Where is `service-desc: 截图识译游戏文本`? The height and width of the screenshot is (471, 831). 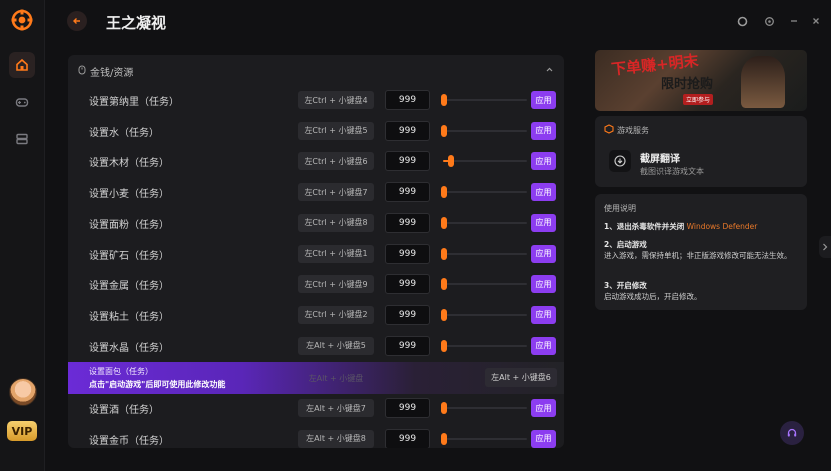
service-desc: 截图识译游戏文本 is located at coordinates (672, 171).